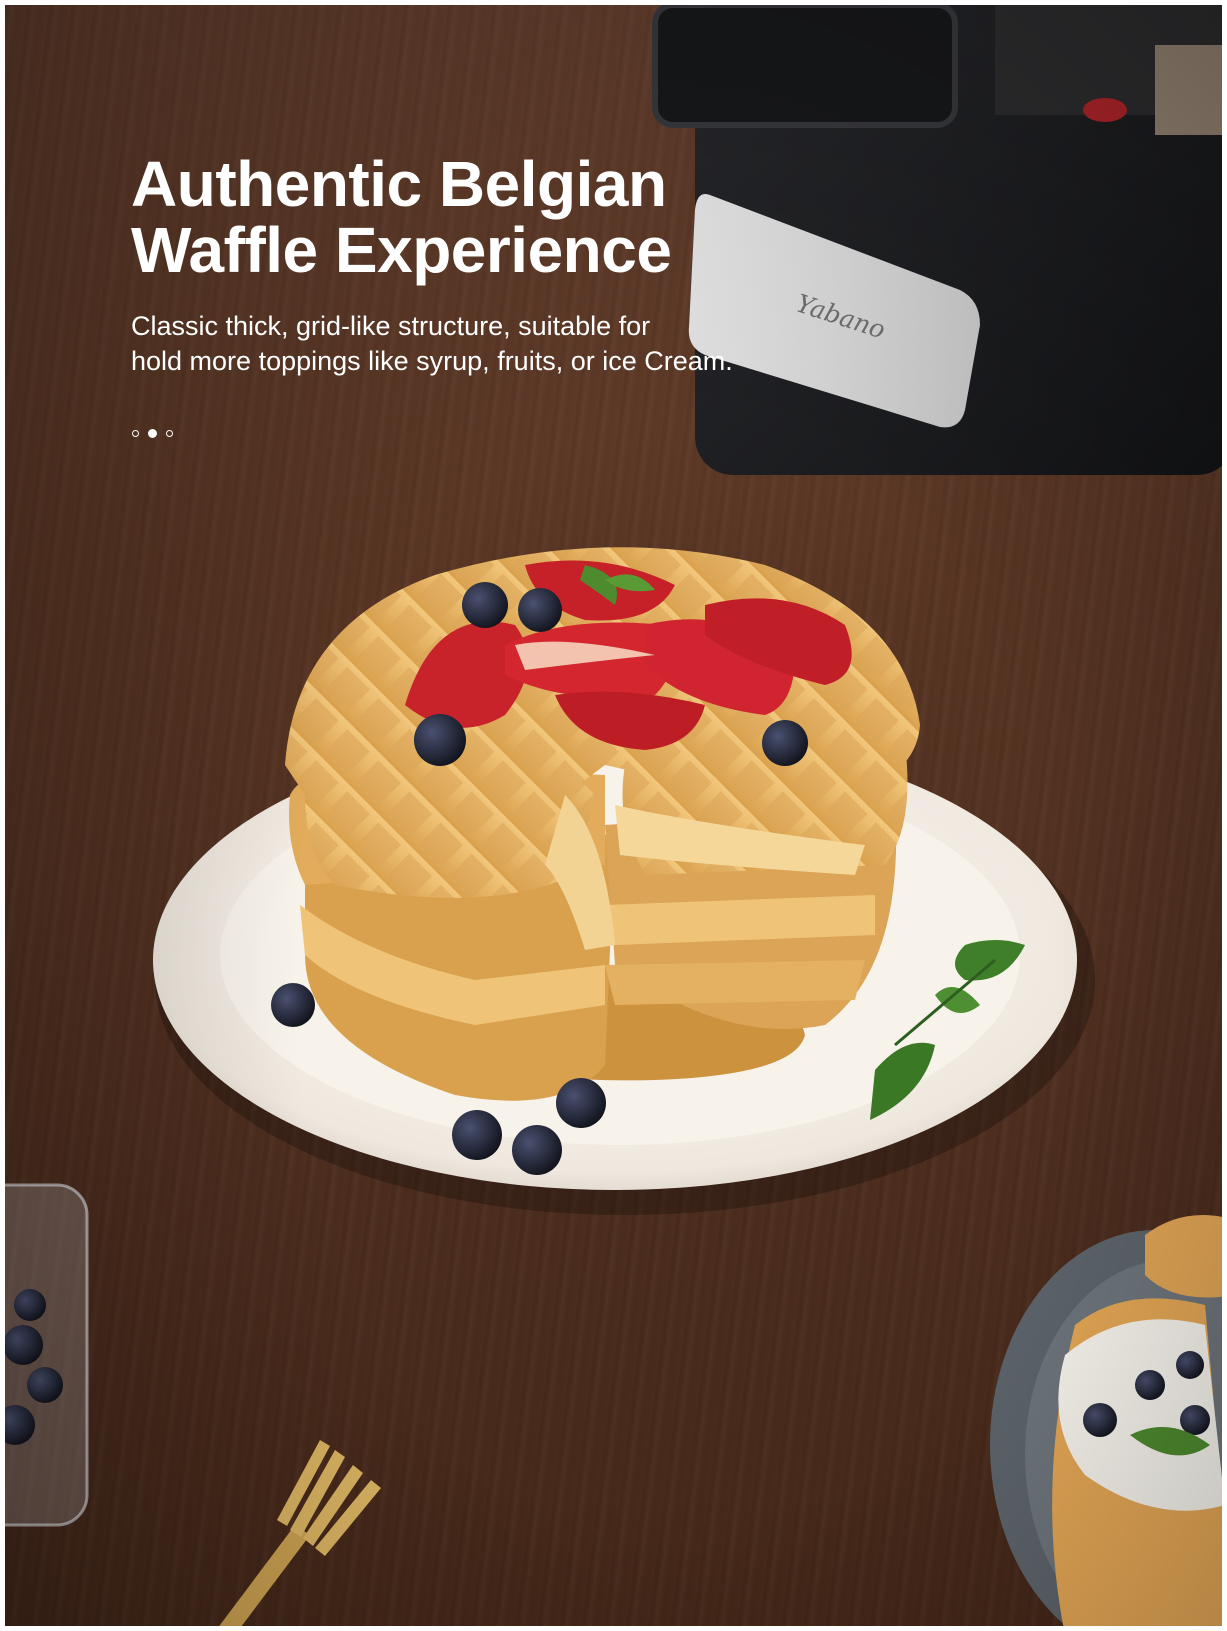  Describe the element at coordinates (300, 1533) in the screenshot. I see `gold-fork` at that location.